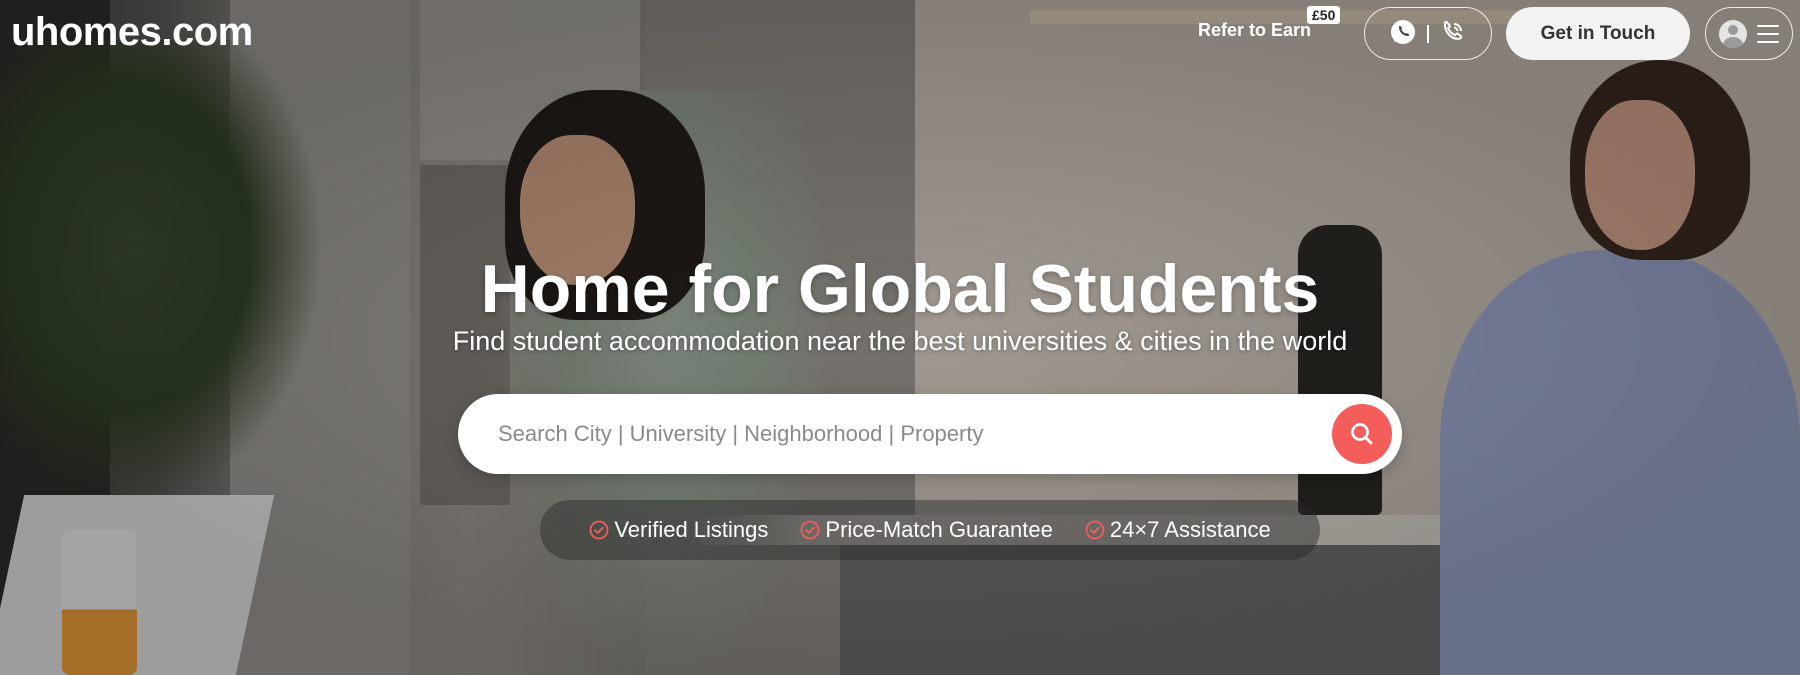 The height and width of the screenshot is (675, 1800). I want to click on menu-icon, so click(1768, 33).